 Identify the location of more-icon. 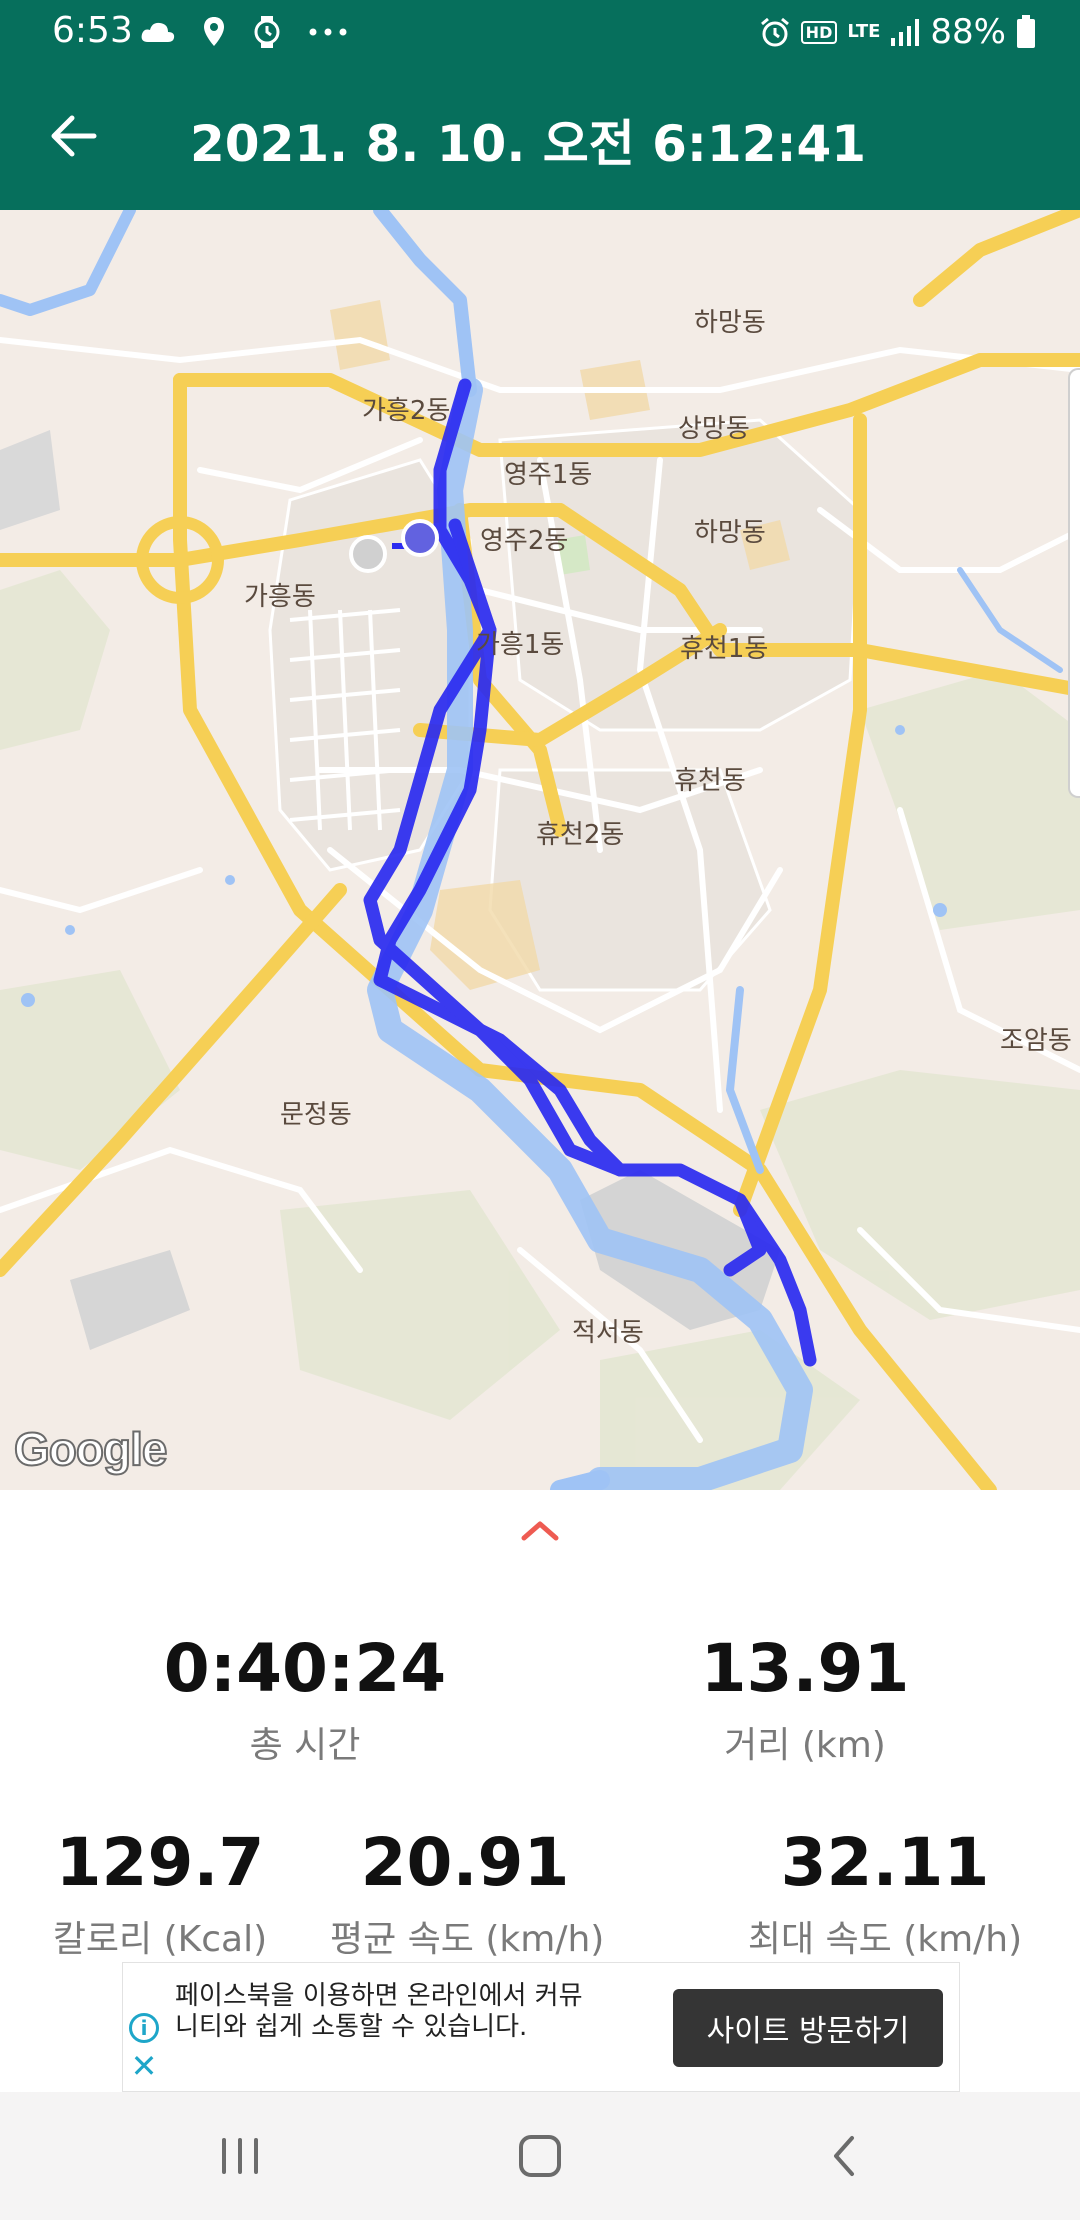
(328, 32).